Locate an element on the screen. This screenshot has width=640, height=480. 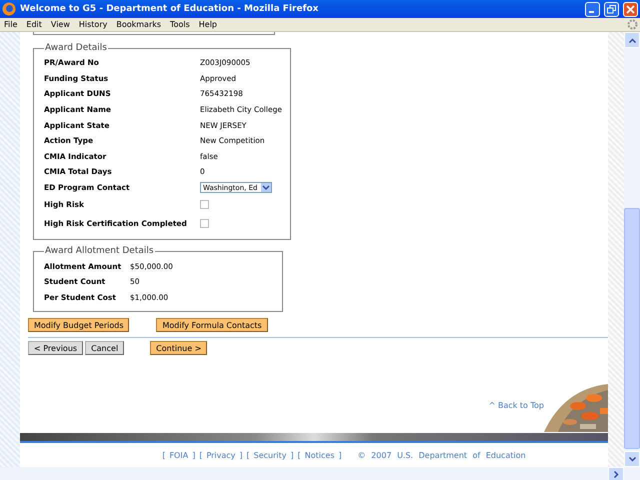
menu-item: Bookmarks is located at coordinates (139, 24).